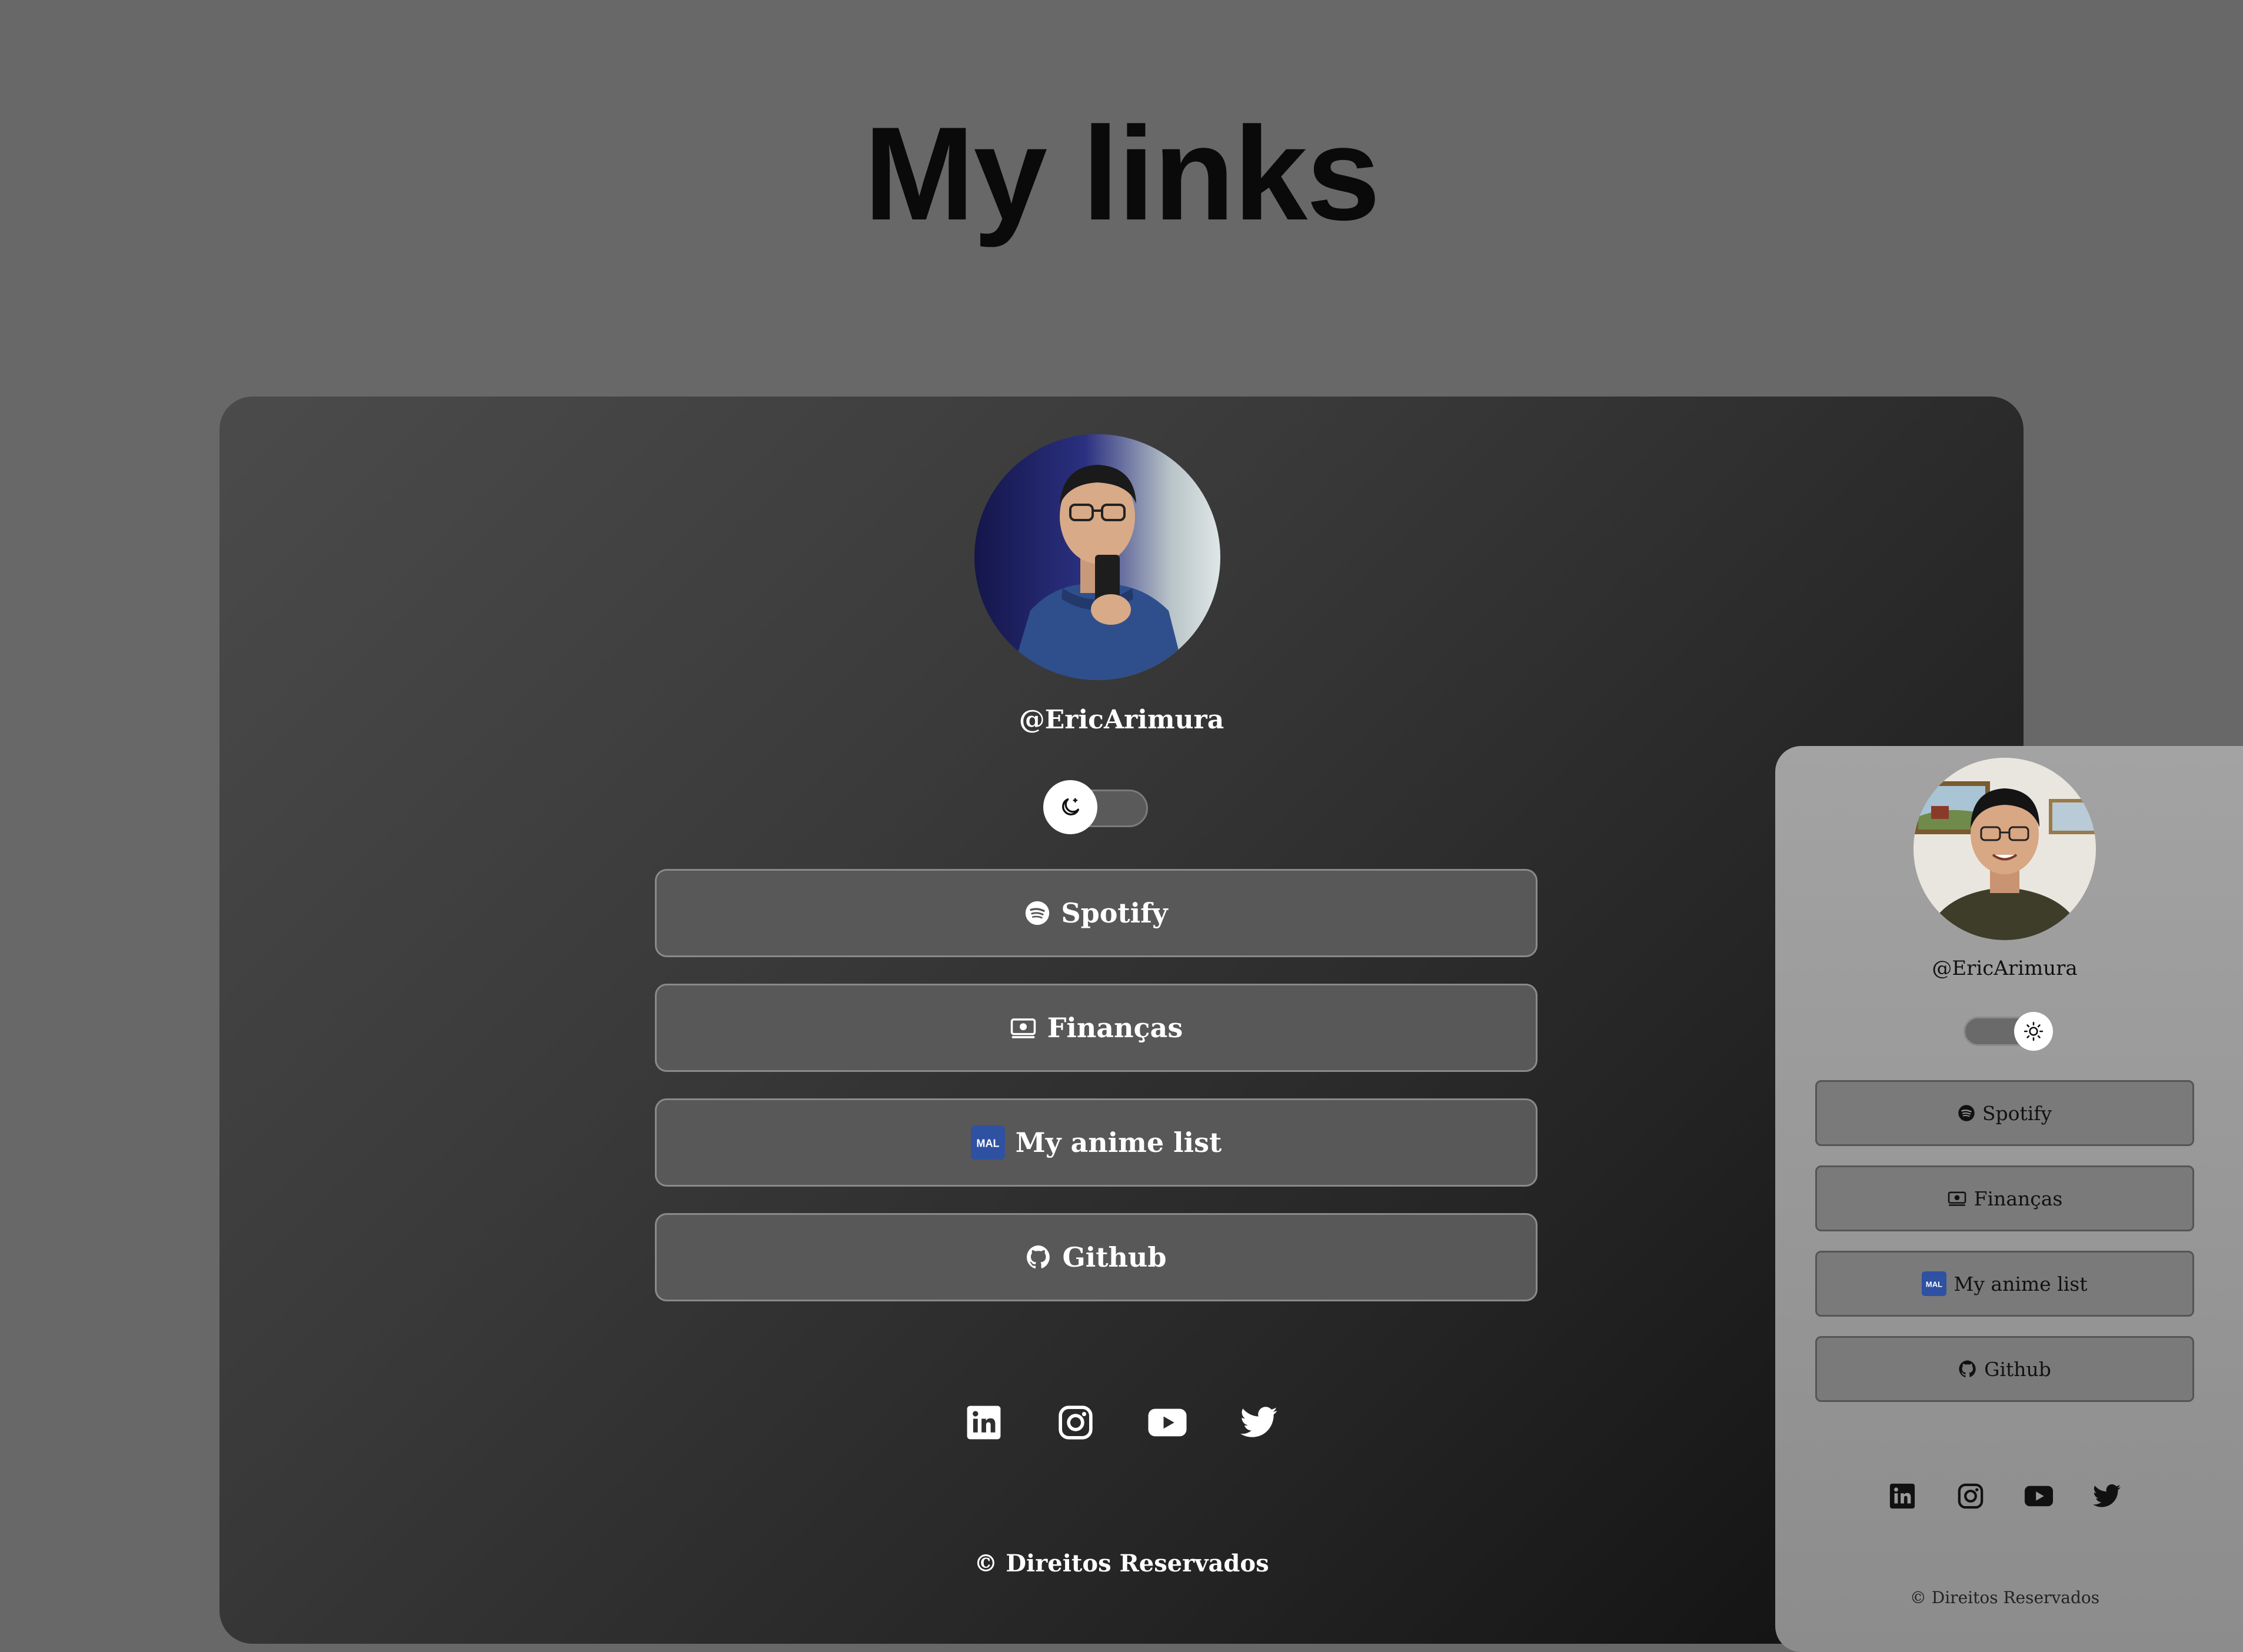 The height and width of the screenshot is (1652, 2243). I want to click on sun-icon, so click(2034, 1031).